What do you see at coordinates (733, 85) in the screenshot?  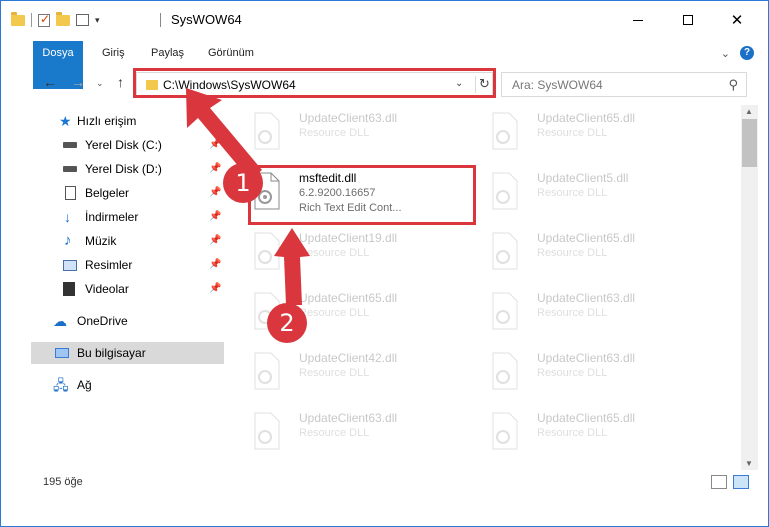 I see `search-icon: ⚲` at bounding box center [733, 85].